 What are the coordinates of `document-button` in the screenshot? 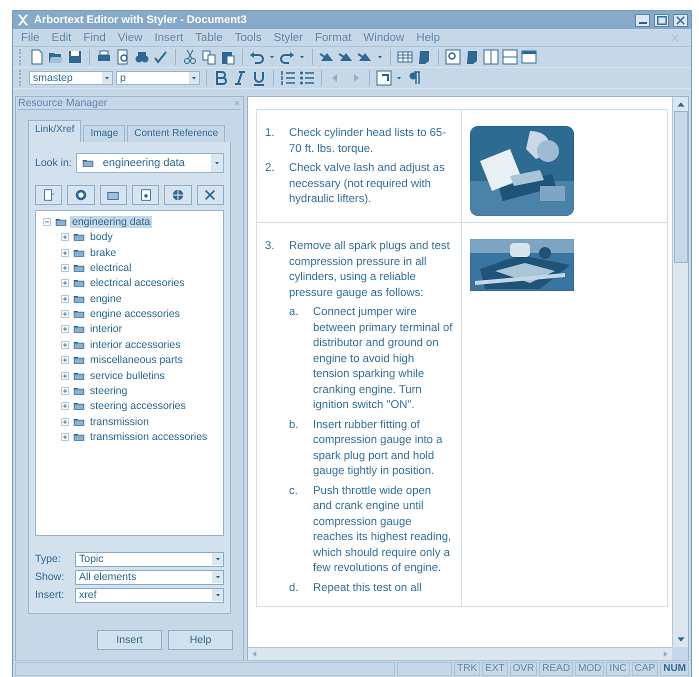 It's located at (146, 195).